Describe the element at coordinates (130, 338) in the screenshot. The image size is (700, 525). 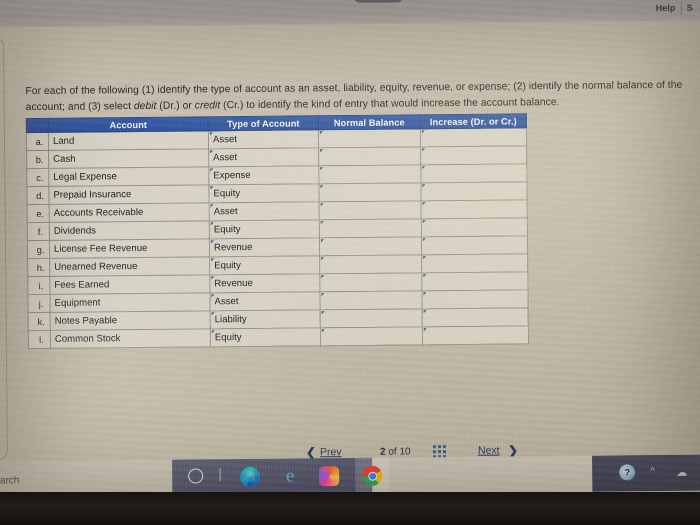
I see `account-name-cell: Common Stock` at that location.